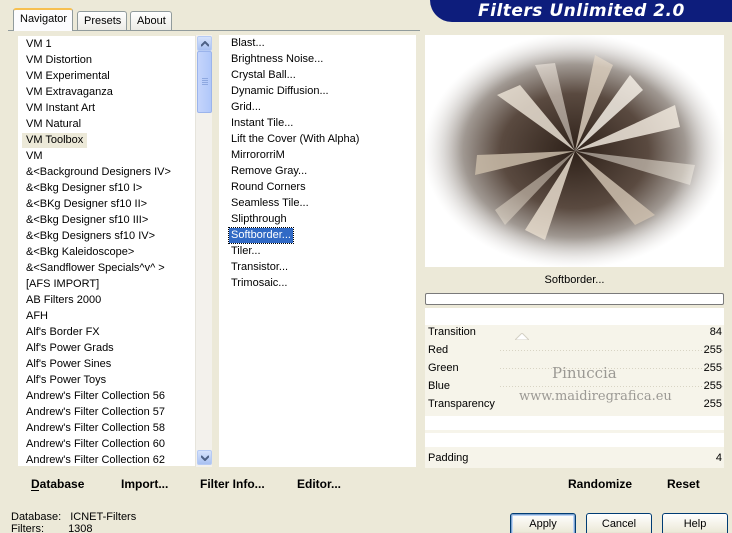  I want to click on param-label: Red, so click(438, 350).